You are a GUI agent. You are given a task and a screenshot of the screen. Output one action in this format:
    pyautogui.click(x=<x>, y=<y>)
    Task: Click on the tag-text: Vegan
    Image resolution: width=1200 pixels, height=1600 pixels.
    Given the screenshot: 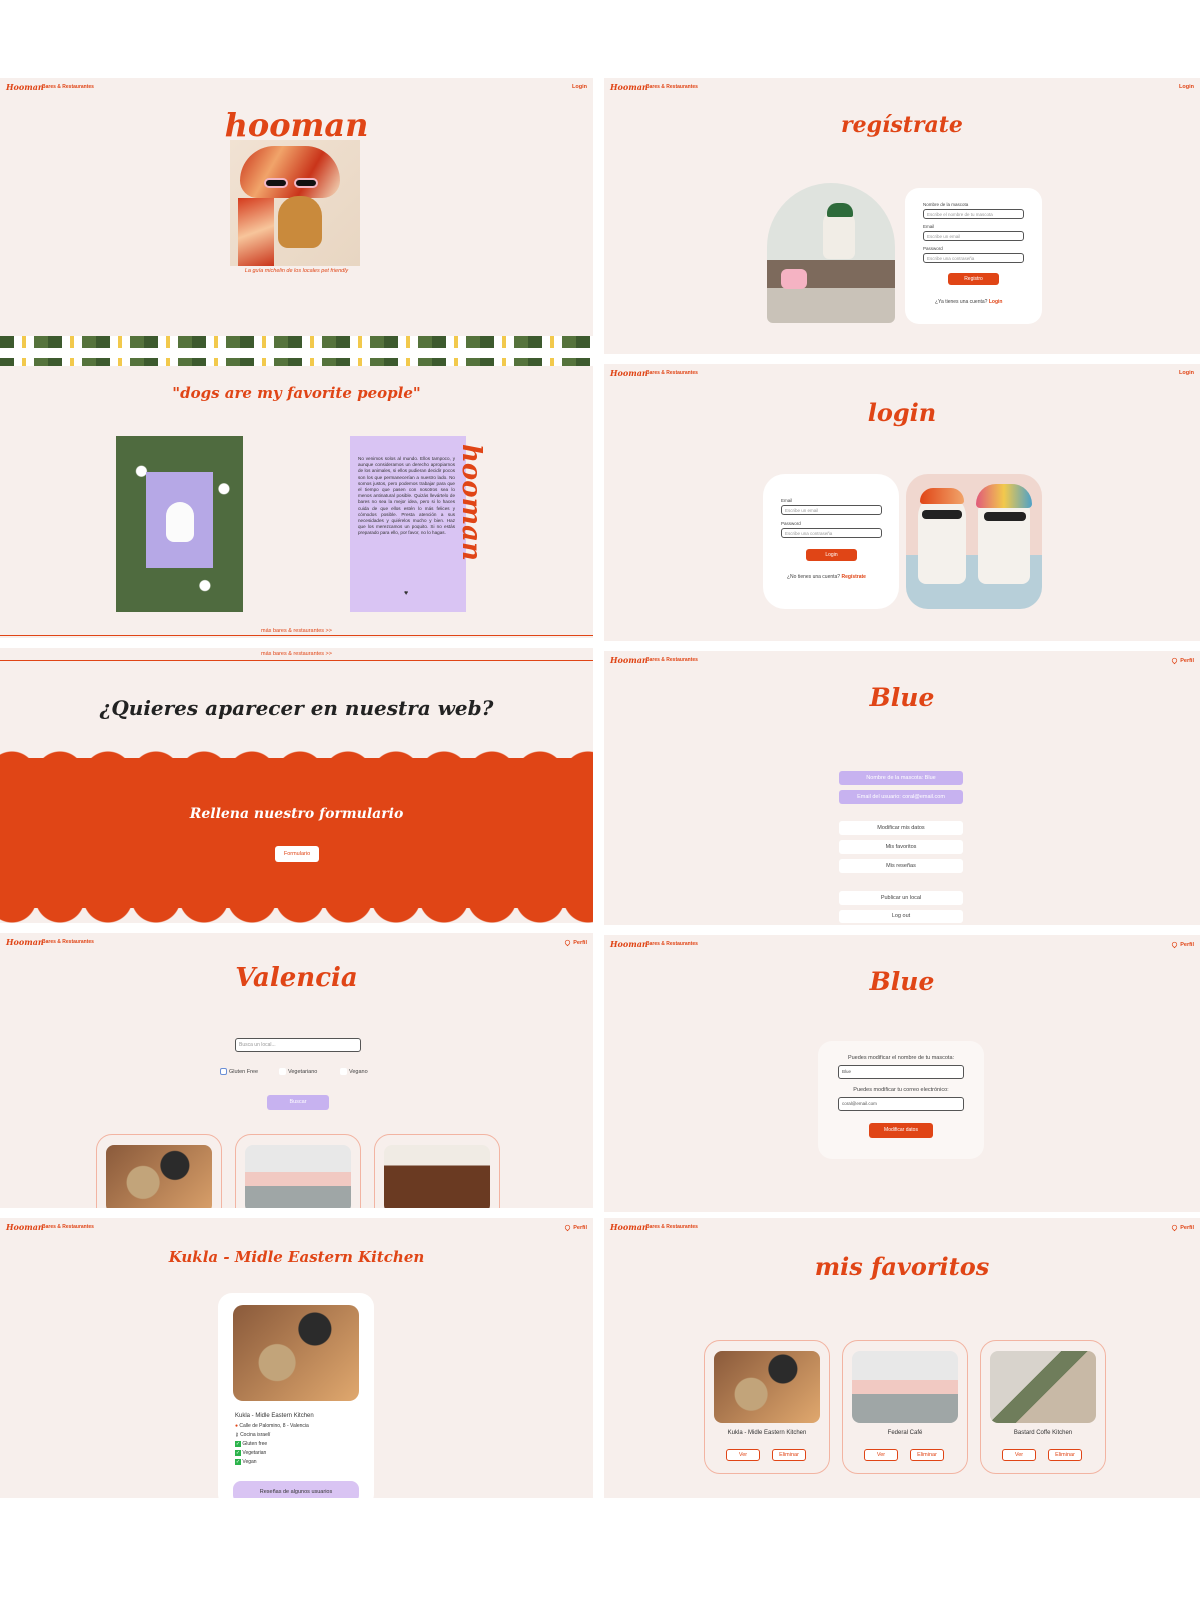 What is the action you would take?
    pyautogui.click(x=249, y=1462)
    